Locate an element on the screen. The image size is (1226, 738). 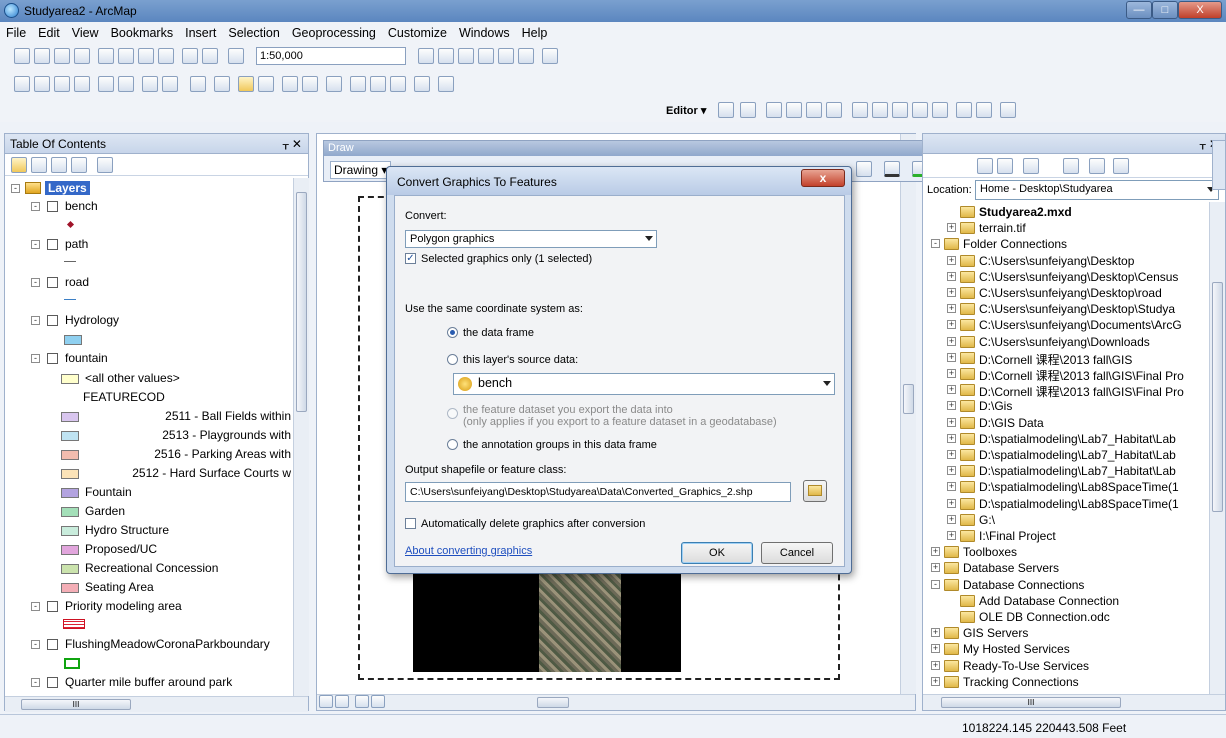
measure-icon is located at coordinates (334, 84).